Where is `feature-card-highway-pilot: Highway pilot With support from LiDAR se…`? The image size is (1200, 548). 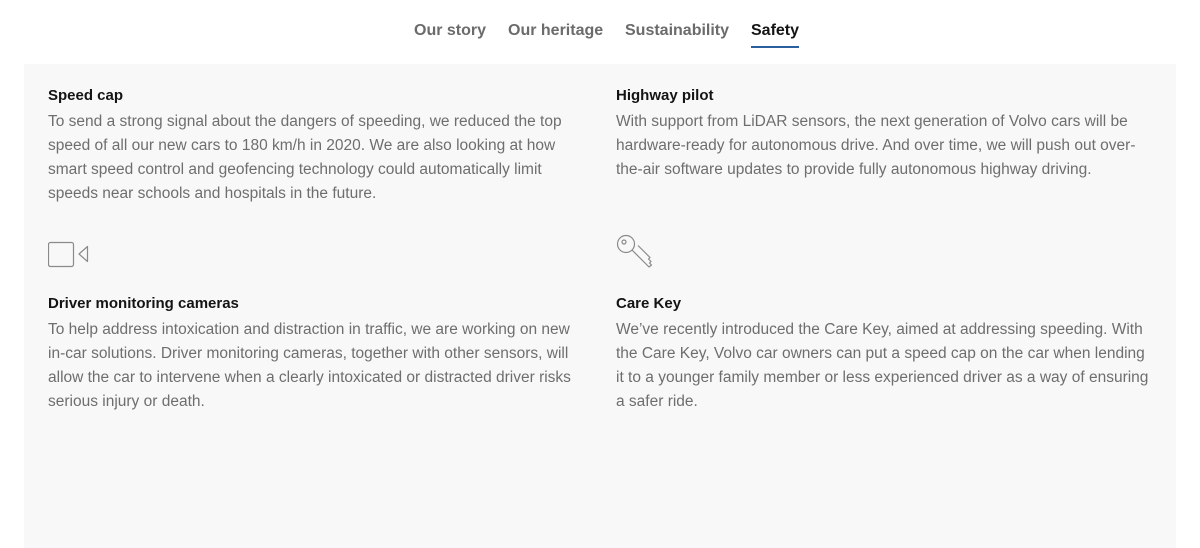
feature-card-highway-pilot: Highway pilot With support from LiDAR se… is located at coordinates (886, 134).